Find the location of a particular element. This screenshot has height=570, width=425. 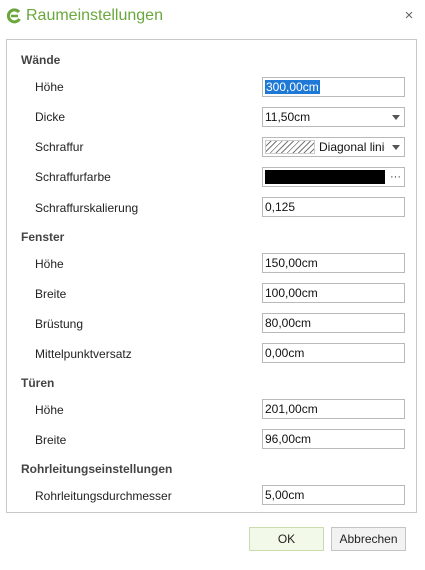

windows-height-input is located at coordinates (333, 263).